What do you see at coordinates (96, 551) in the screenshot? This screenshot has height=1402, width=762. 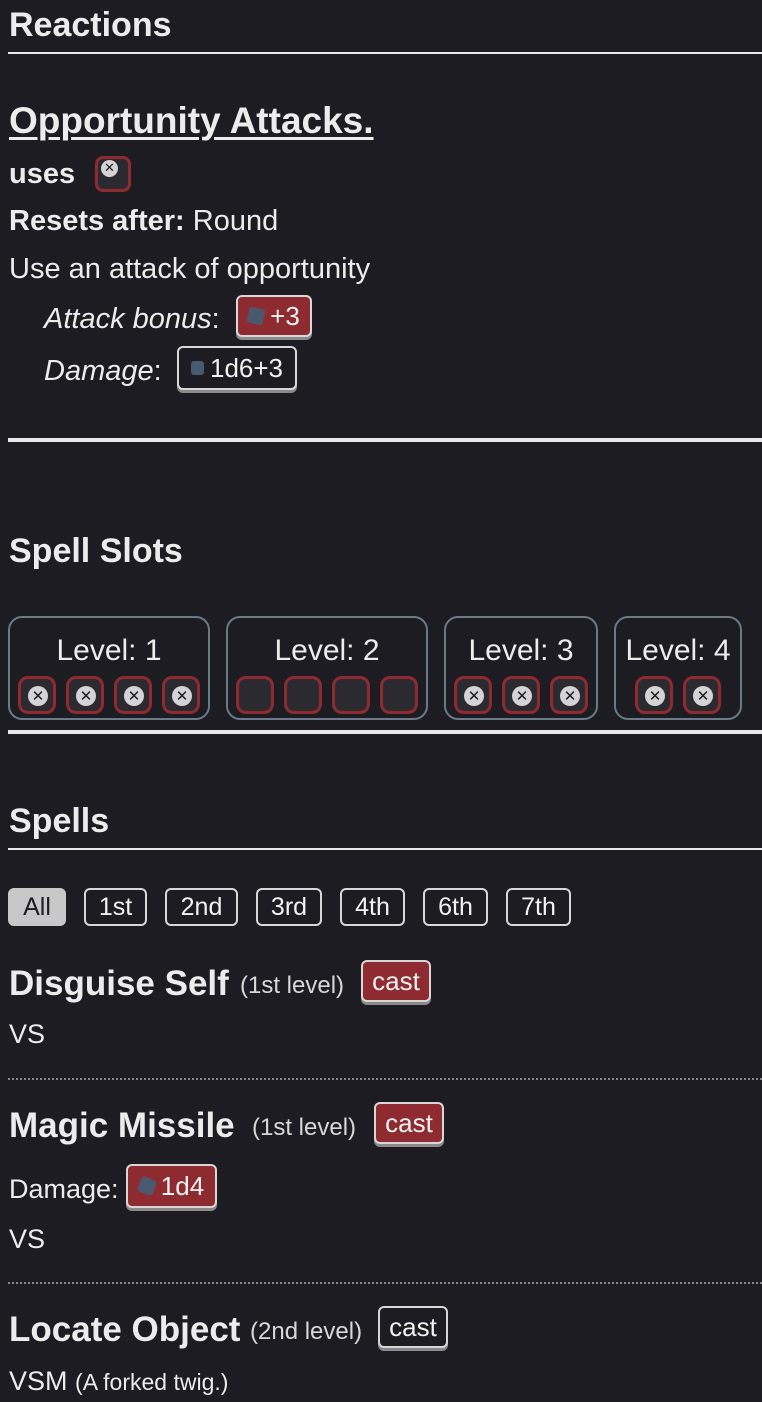 I see `spell-slots-heading: Spell Slots` at bounding box center [96, 551].